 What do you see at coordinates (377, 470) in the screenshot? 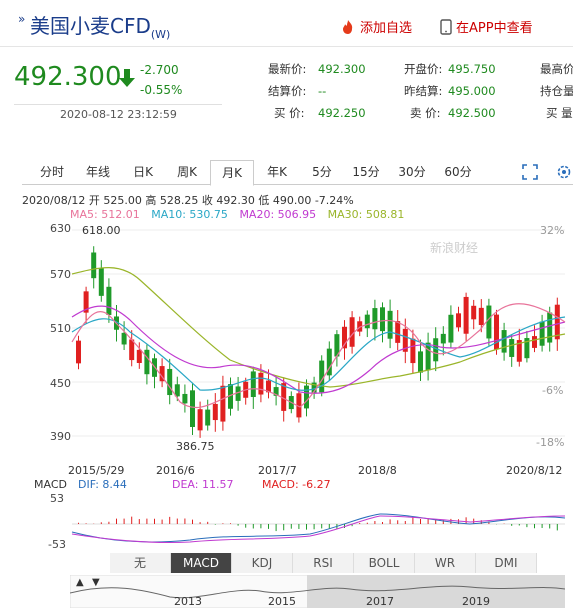
I see `x-tick: 2018/8` at bounding box center [377, 470].